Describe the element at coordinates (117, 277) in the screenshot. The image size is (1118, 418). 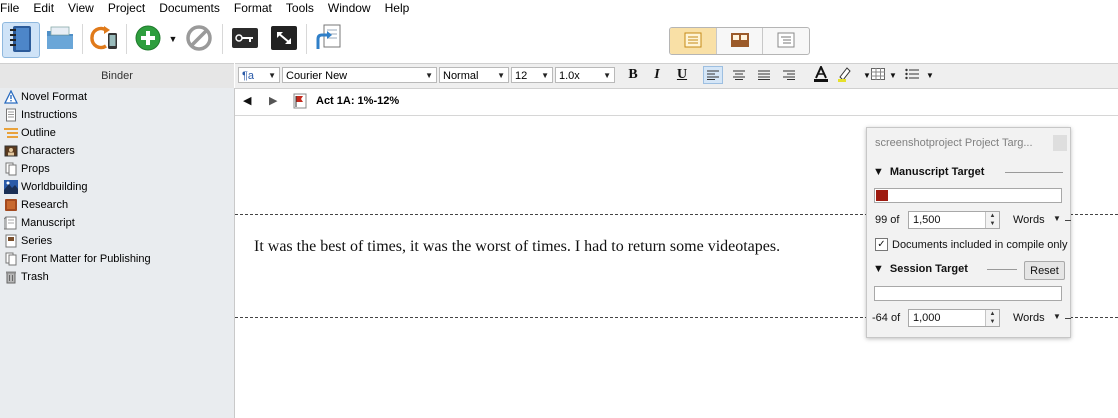
I see `binder-item-trash: Trash` at that location.